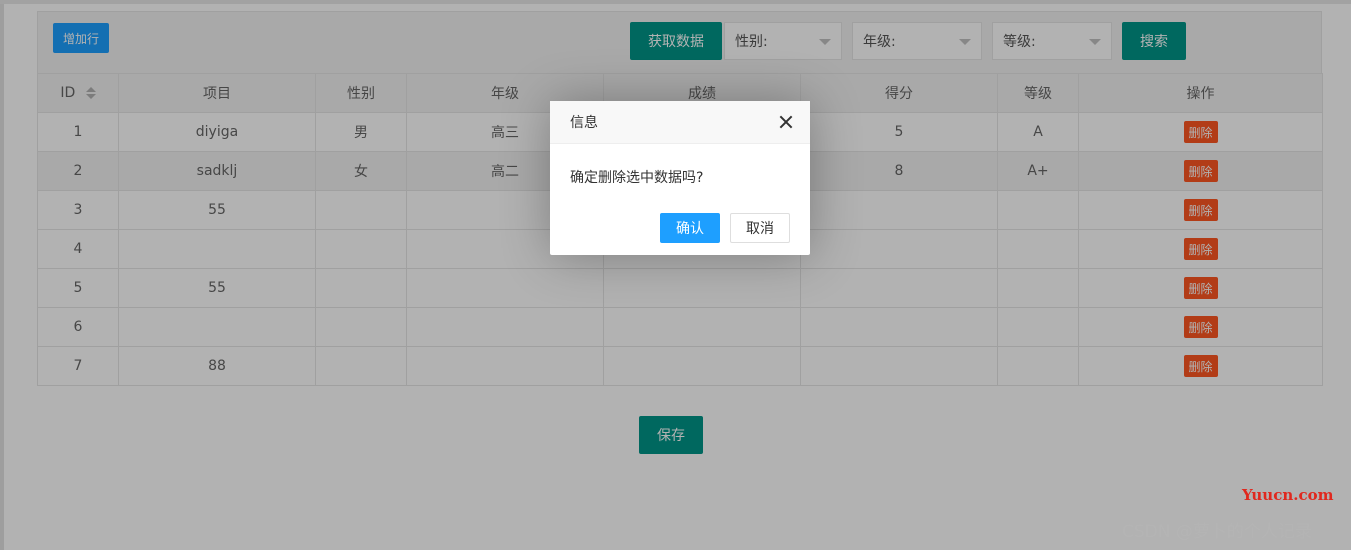  Describe the element at coordinates (786, 122) in the screenshot. I see `close-icon` at that location.